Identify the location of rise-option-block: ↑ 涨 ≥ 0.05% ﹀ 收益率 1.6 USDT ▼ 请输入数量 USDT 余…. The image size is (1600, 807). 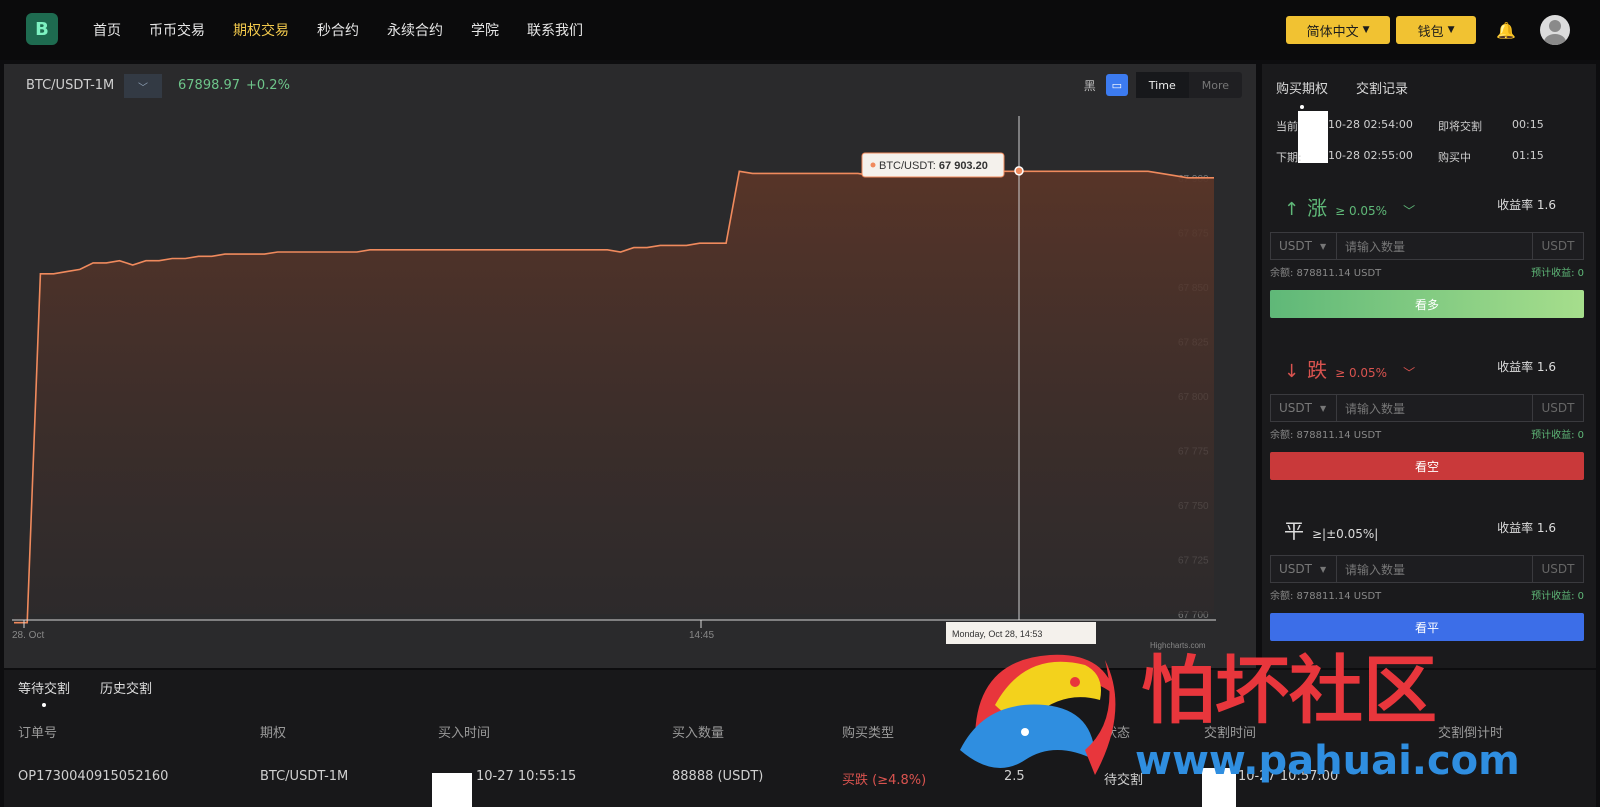
(1429, 272).